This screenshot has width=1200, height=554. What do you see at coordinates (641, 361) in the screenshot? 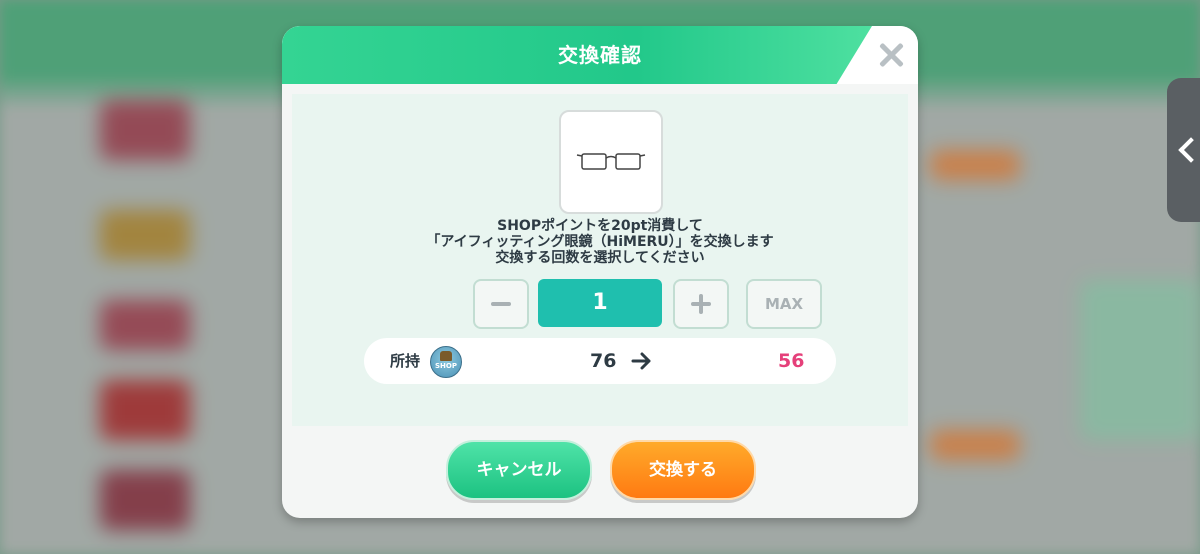
I see `arrow-right-icon` at bounding box center [641, 361].